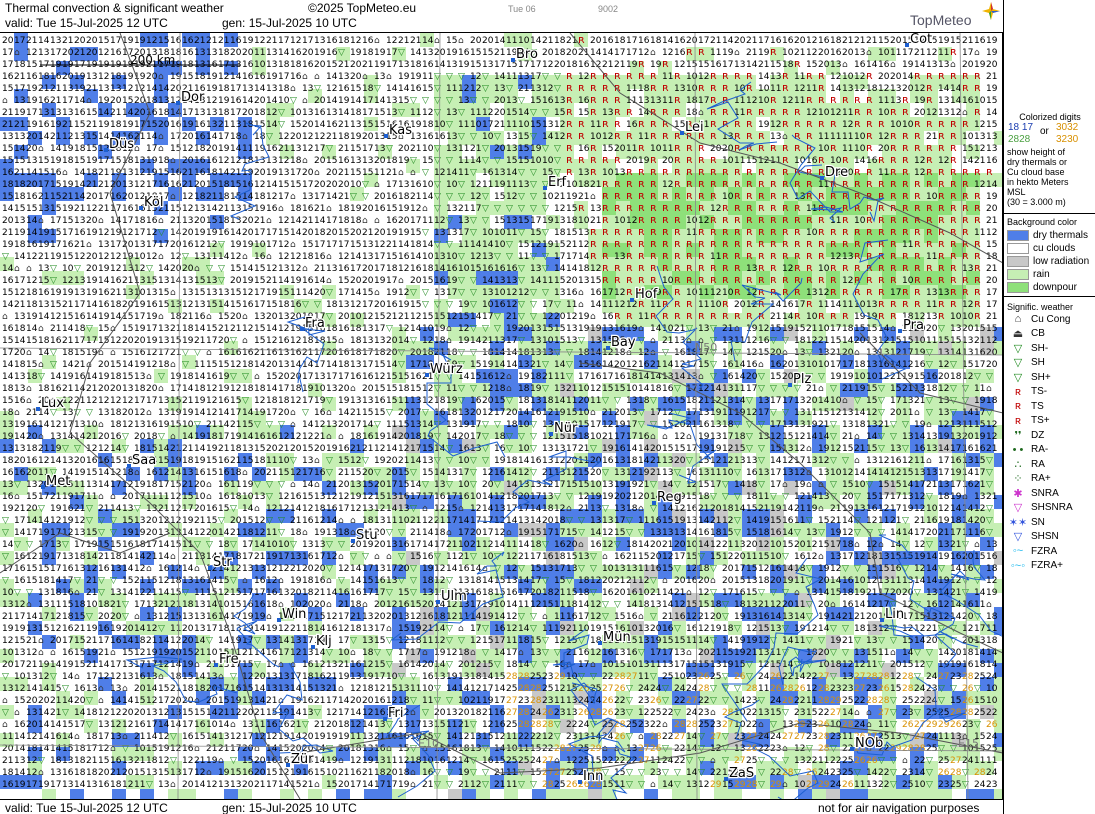 This screenshot has width=1095, height=814. What do you see at coordinates (271, 461) in the screenshot?
I see `thermal-value: 11` at bounding box center [271, 461].